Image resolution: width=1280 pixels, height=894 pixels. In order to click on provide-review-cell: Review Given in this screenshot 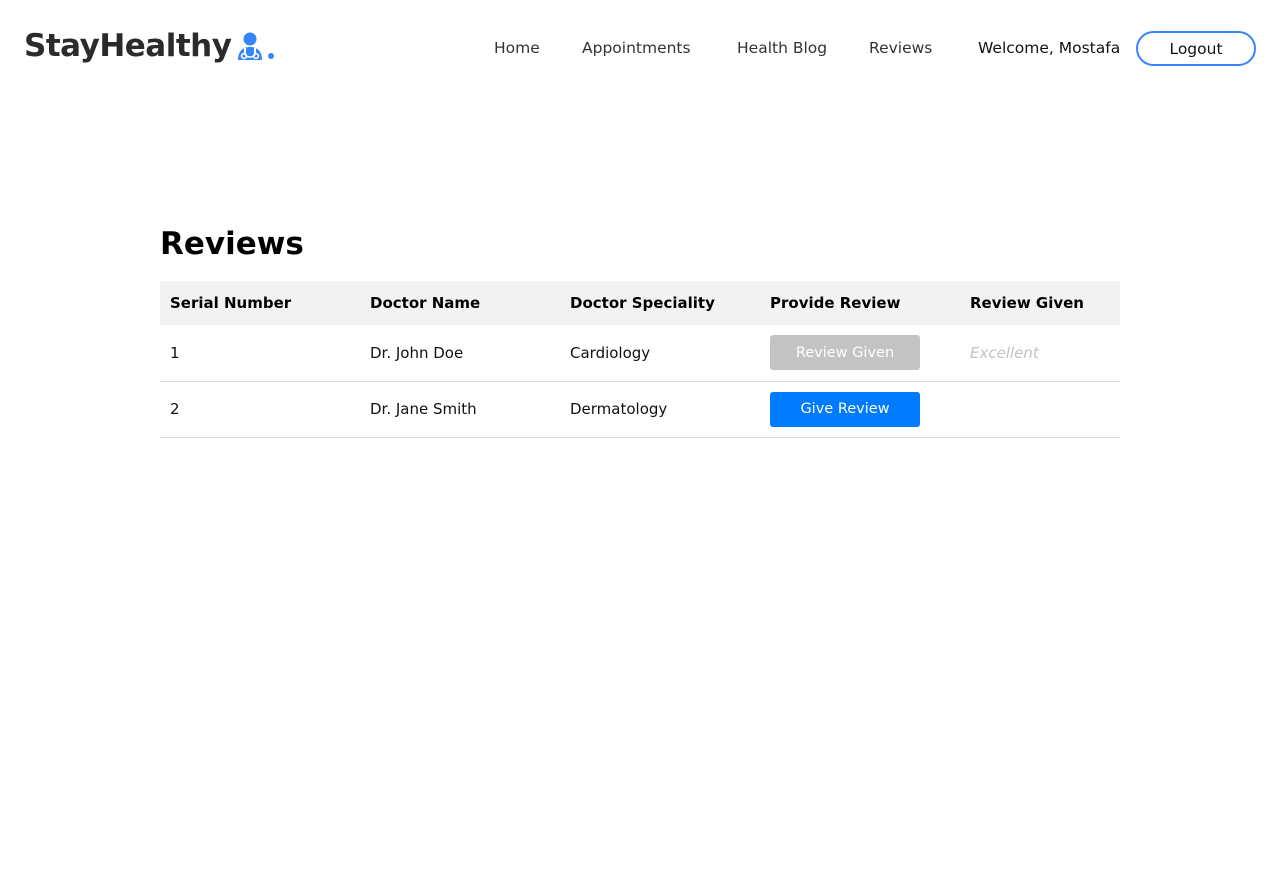, I will do `click(860, 353)`.